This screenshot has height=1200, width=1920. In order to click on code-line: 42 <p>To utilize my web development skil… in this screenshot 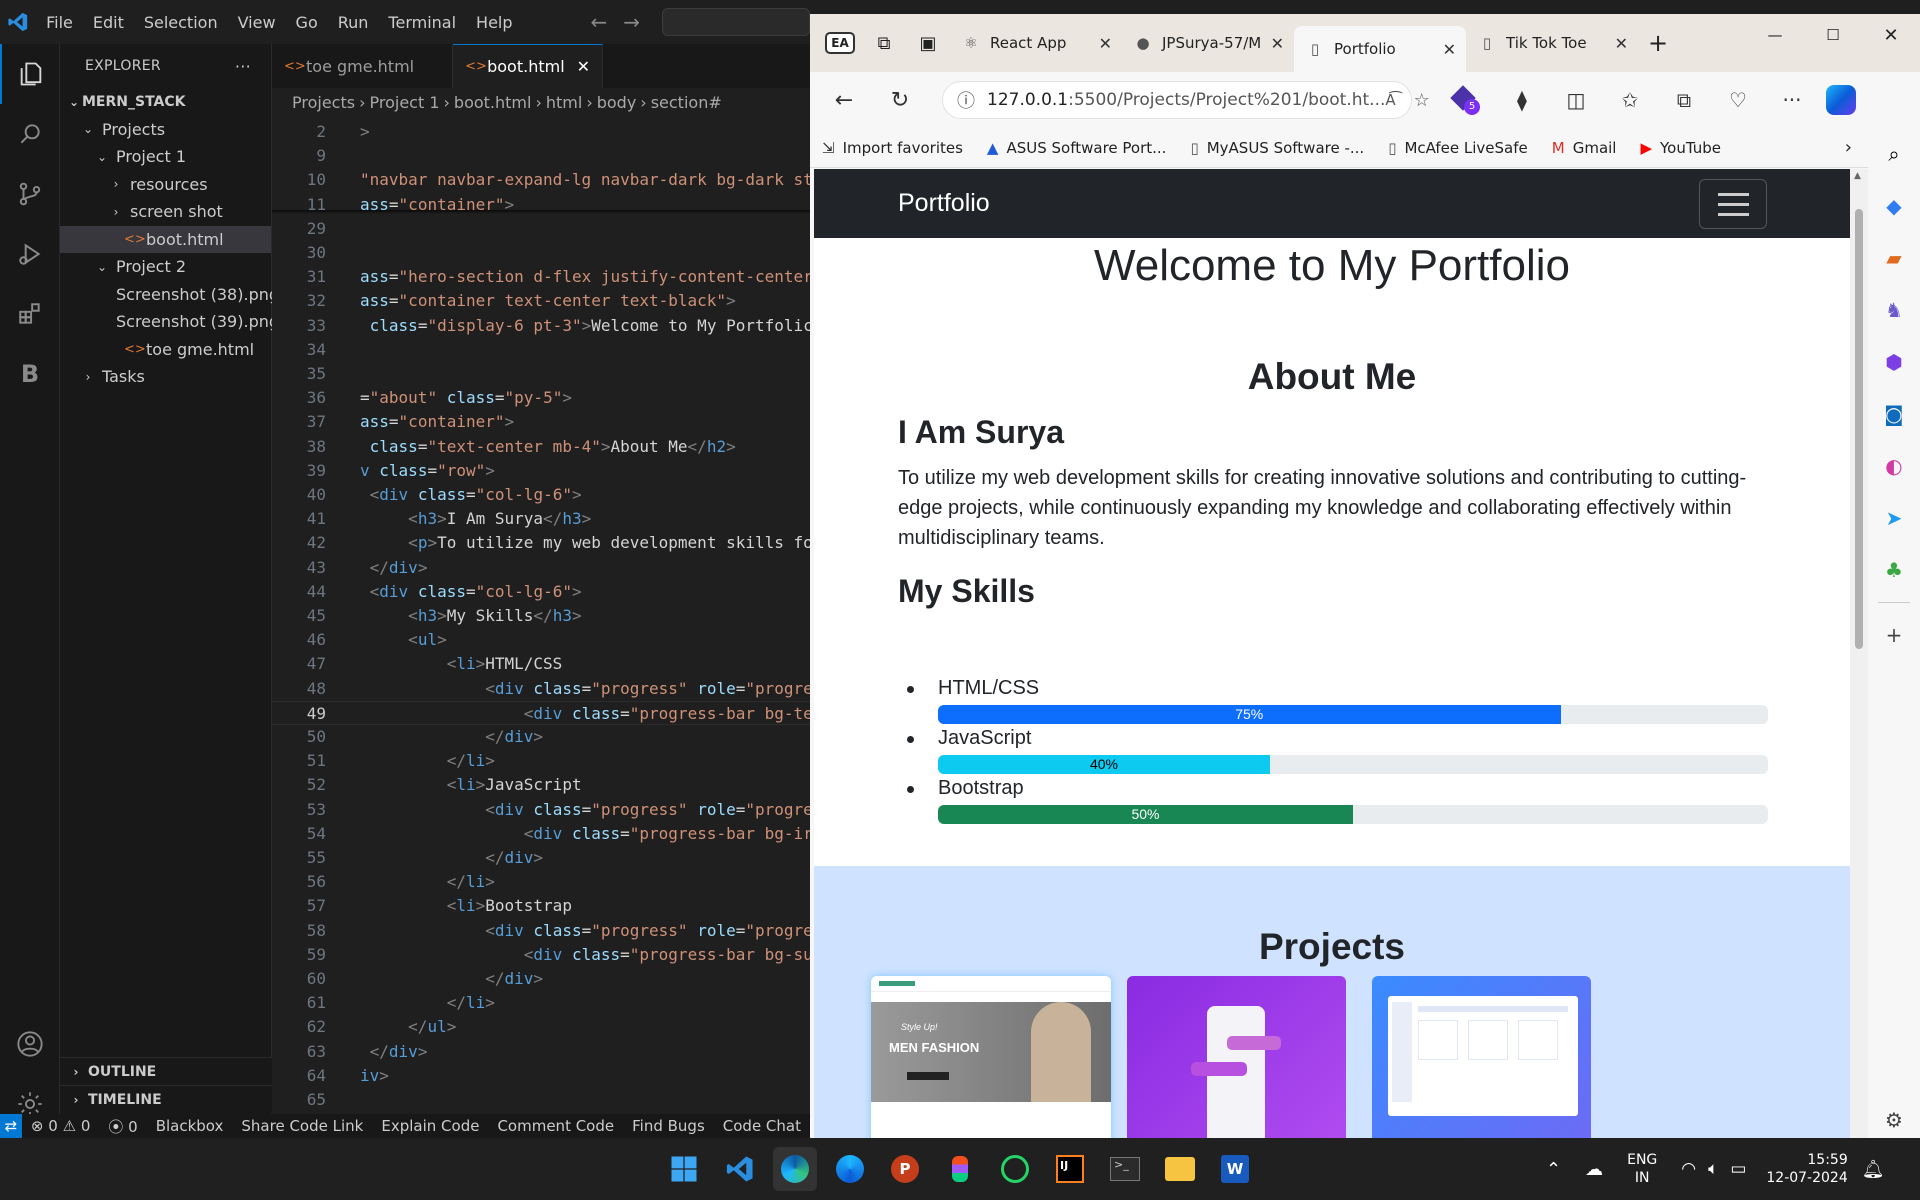, I will do `click(541, 543)`.